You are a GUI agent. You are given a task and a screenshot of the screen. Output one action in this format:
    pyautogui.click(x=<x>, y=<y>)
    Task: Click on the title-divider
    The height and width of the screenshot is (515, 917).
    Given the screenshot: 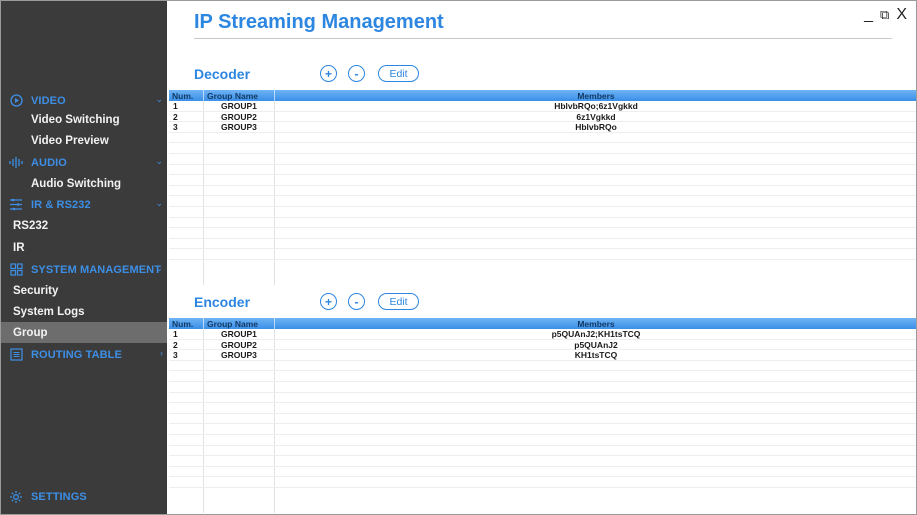 What is the action you would take?
    pyautogui.click(x=543, y=38)
    